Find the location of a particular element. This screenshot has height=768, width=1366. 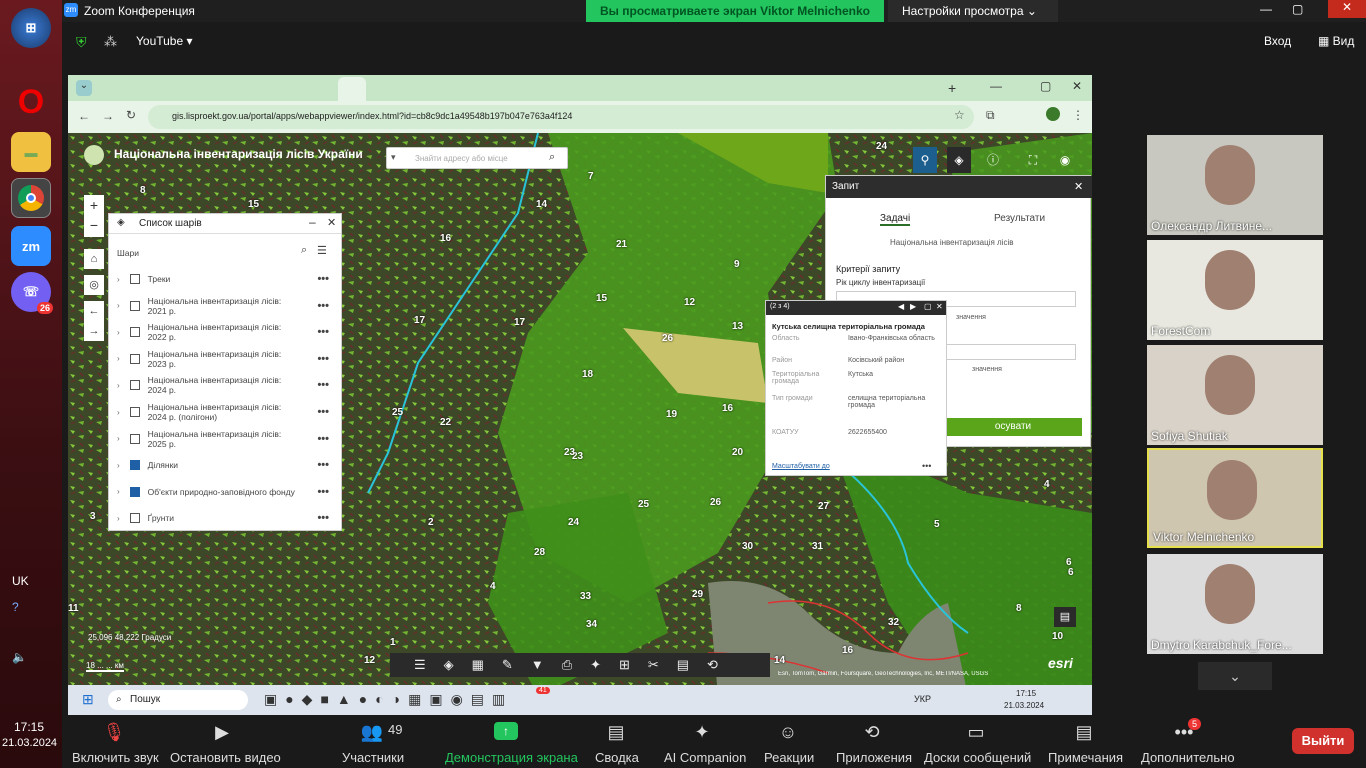

popup-maximize-icon: ▢ is located at coordinates (928, 306).